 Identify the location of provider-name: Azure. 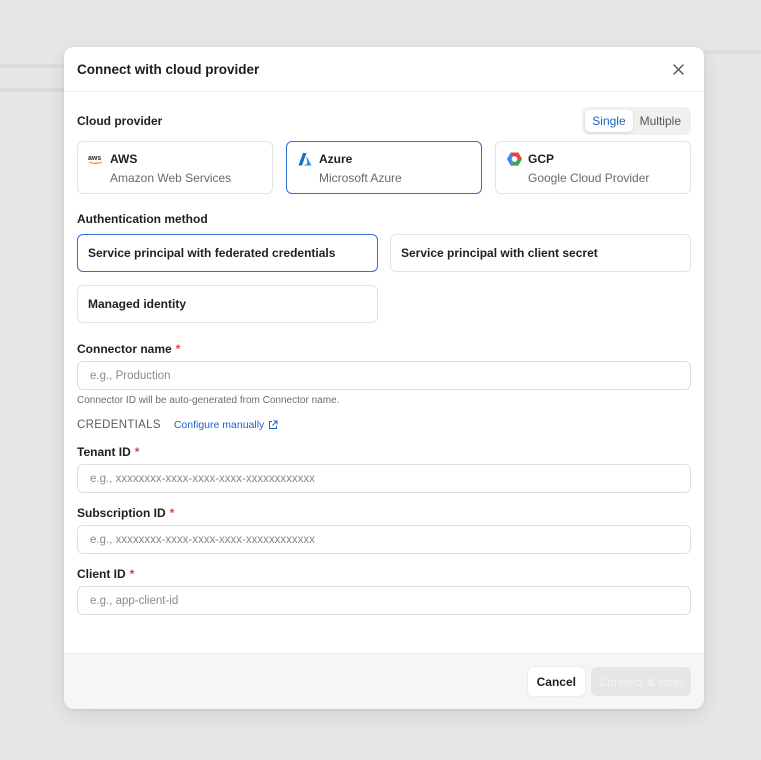
(336, 159).